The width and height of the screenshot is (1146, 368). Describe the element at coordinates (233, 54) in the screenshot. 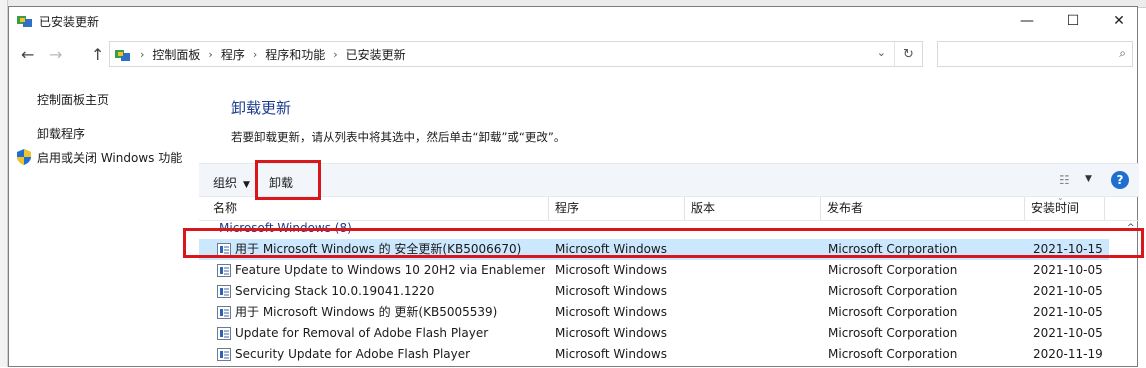

I see `breadcrumb-programs: 程序` at that location.